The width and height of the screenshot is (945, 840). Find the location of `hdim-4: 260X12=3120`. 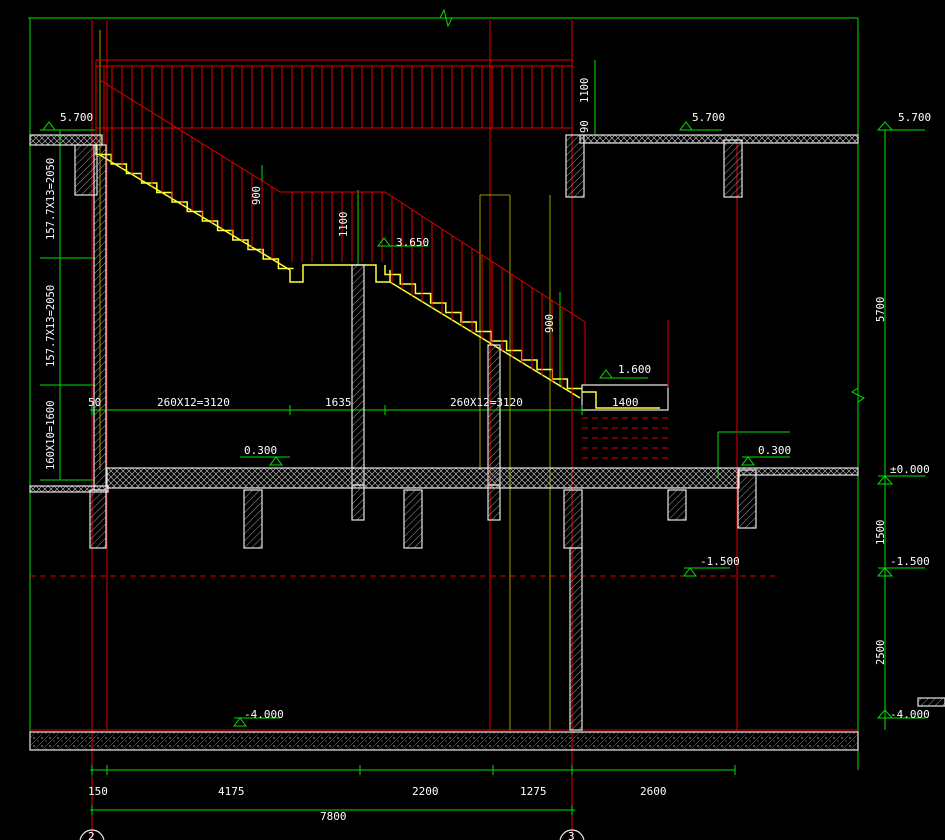

hdim-4: 260X12=3120 is located at coordinates (486, 402).